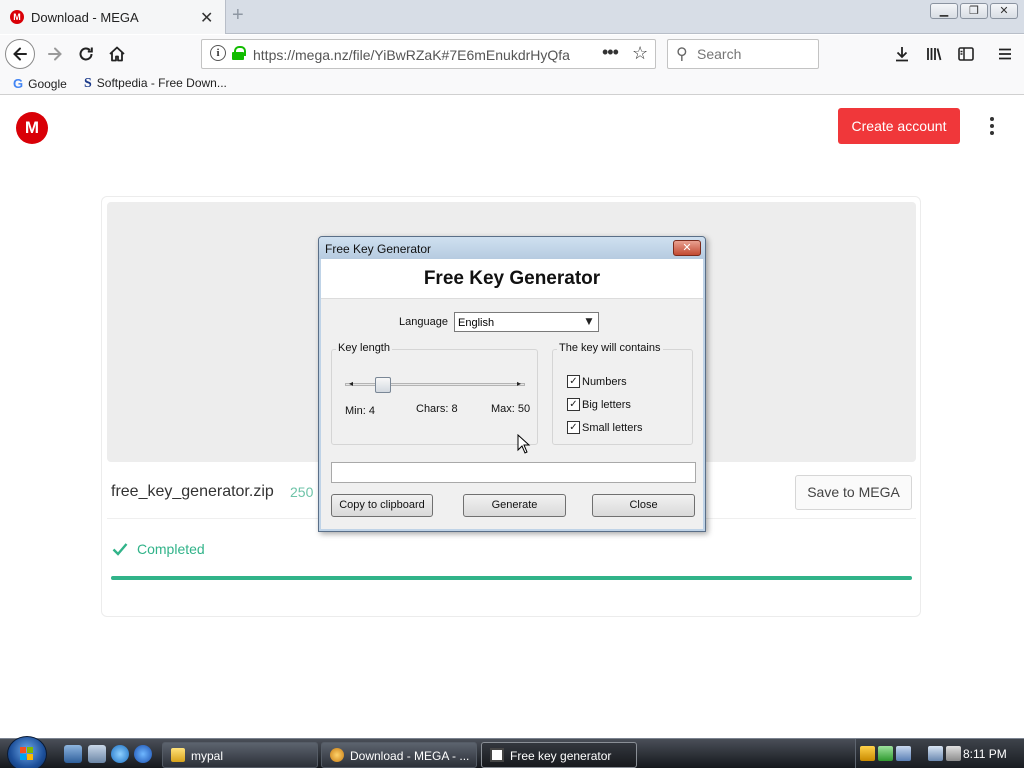 Image resolution: width=1024 pixels, height=768 pixels. I want to click on slider-thumb, so click(383, 385).